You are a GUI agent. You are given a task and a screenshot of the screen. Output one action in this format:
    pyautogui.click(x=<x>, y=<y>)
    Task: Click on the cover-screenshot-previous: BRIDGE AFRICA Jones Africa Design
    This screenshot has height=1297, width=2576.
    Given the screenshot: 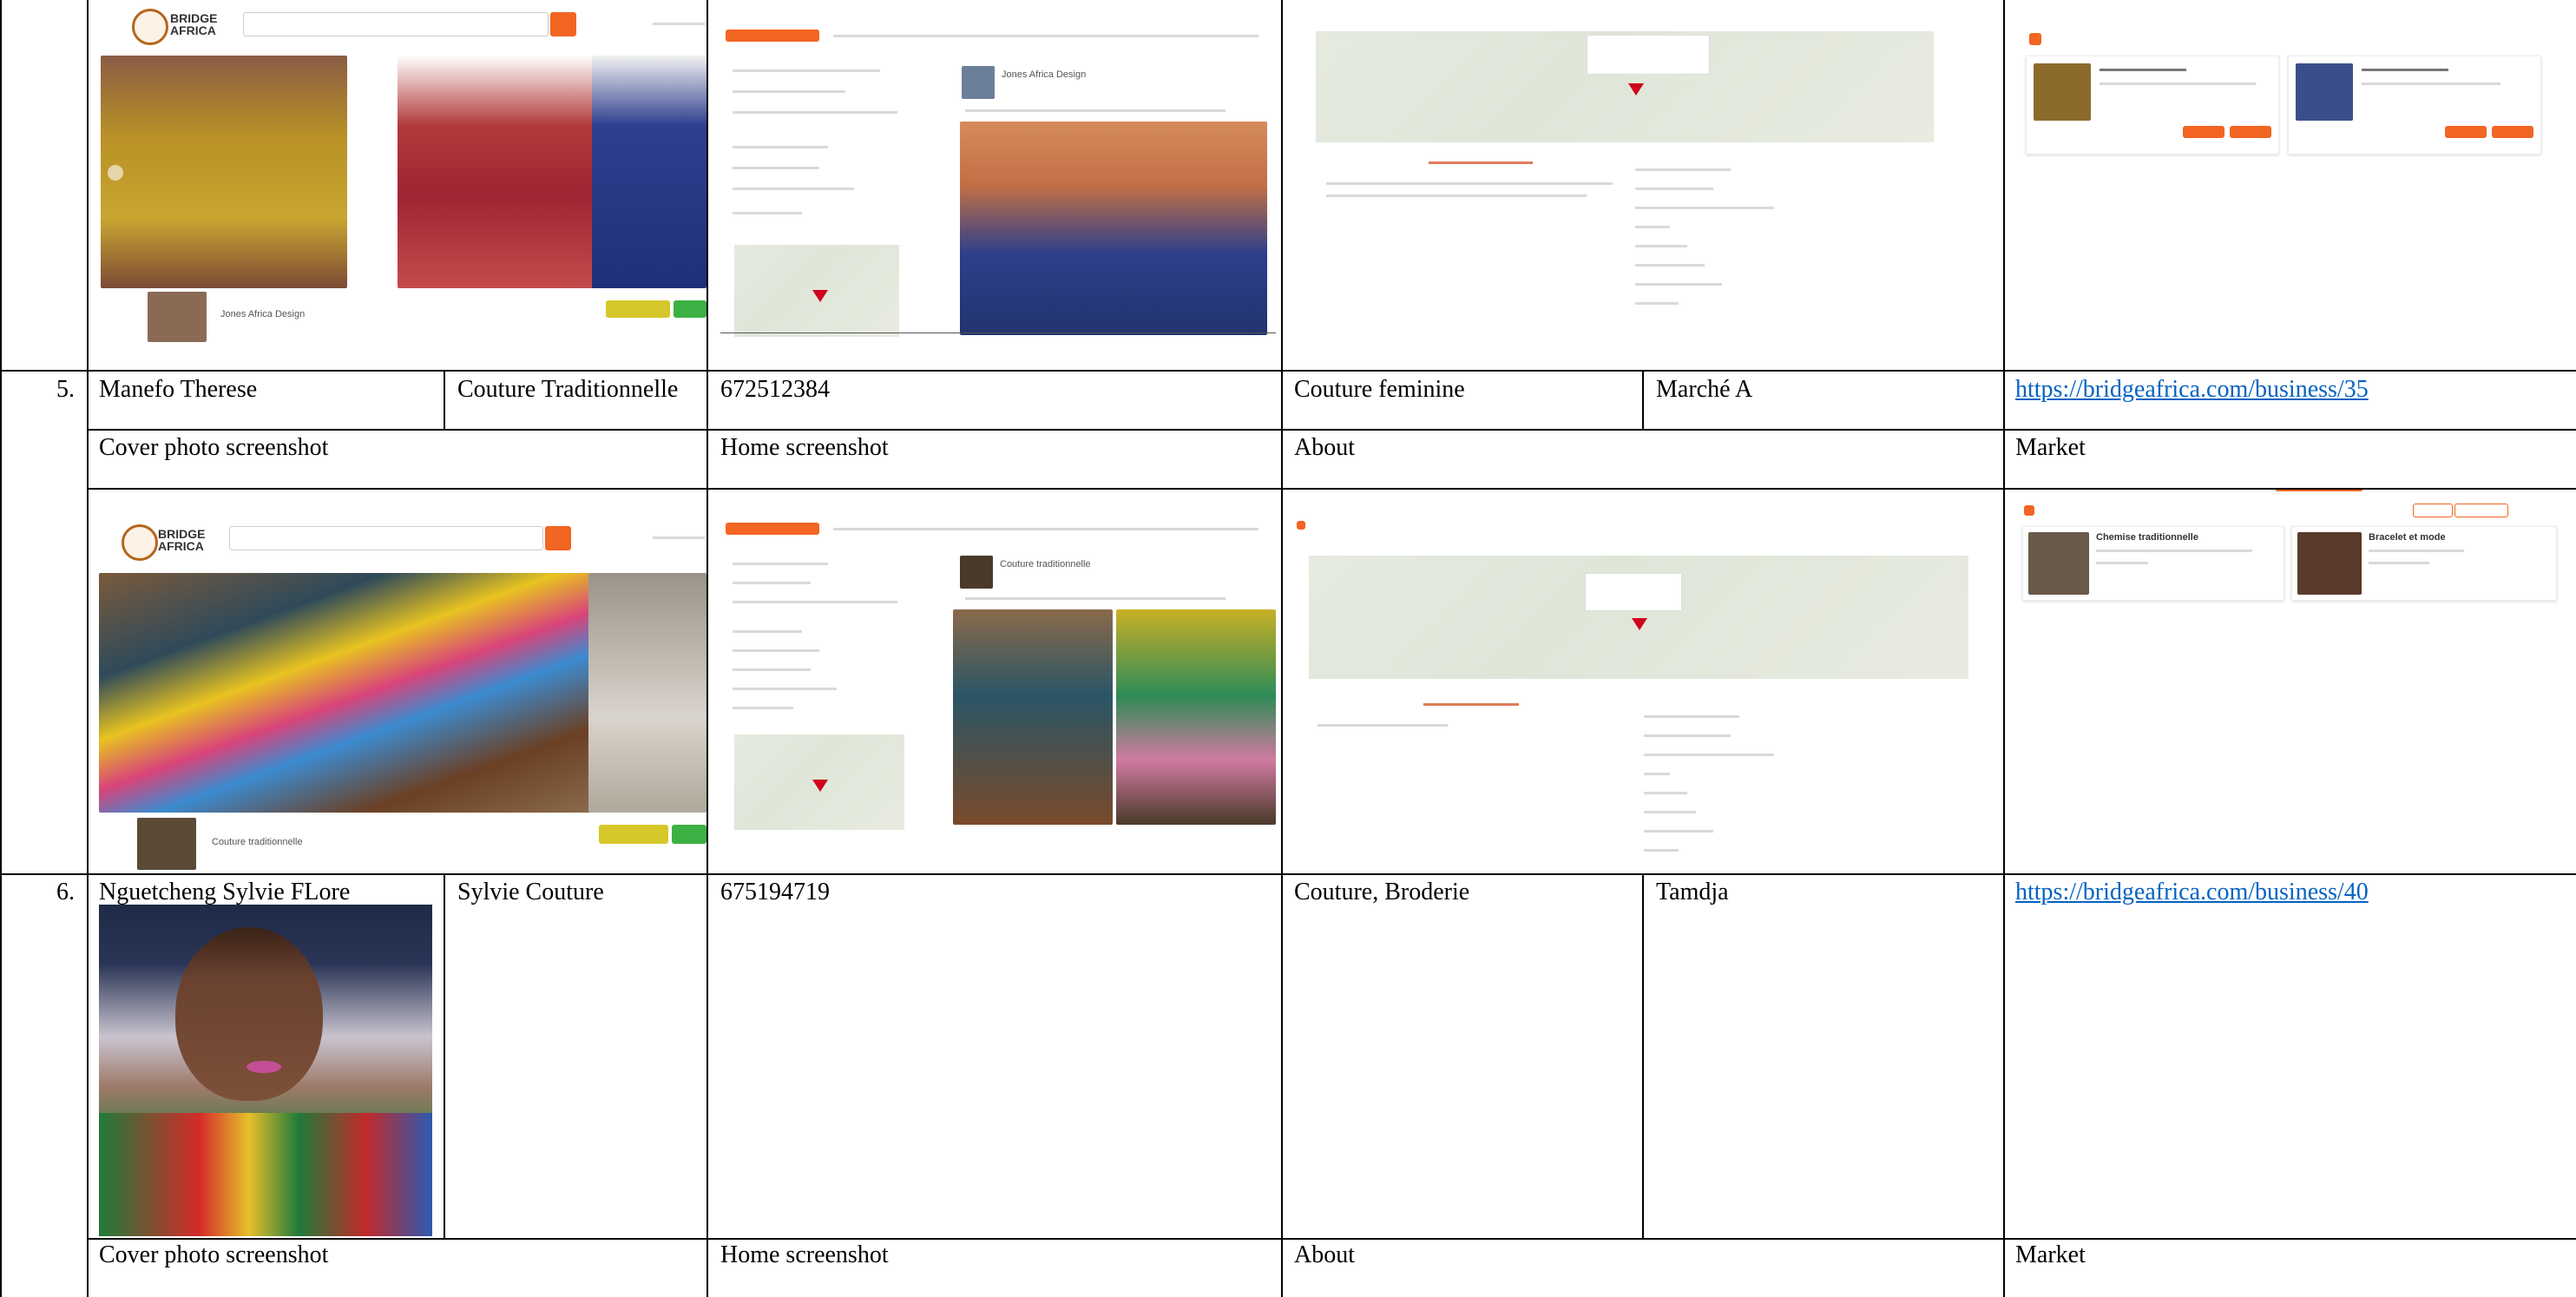 What is the action you would take?
    pyautogui.click(x=401, y=184)
    